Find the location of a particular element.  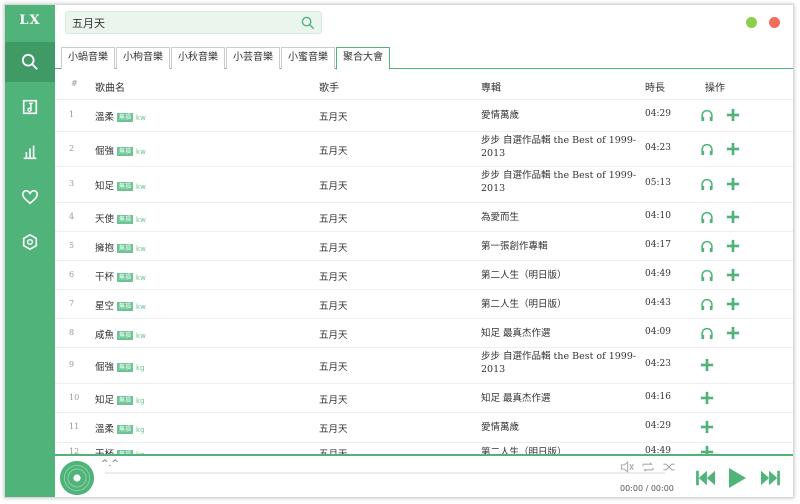

search-icon is located at coordinates (308, 23).